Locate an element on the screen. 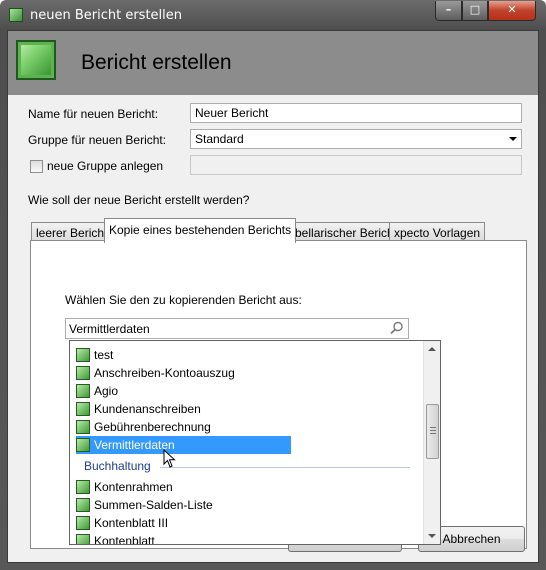 The width and height of the screenshot is (546, 570). name-label: Name für neuen Bericht: is located at coordinates (93, 114).